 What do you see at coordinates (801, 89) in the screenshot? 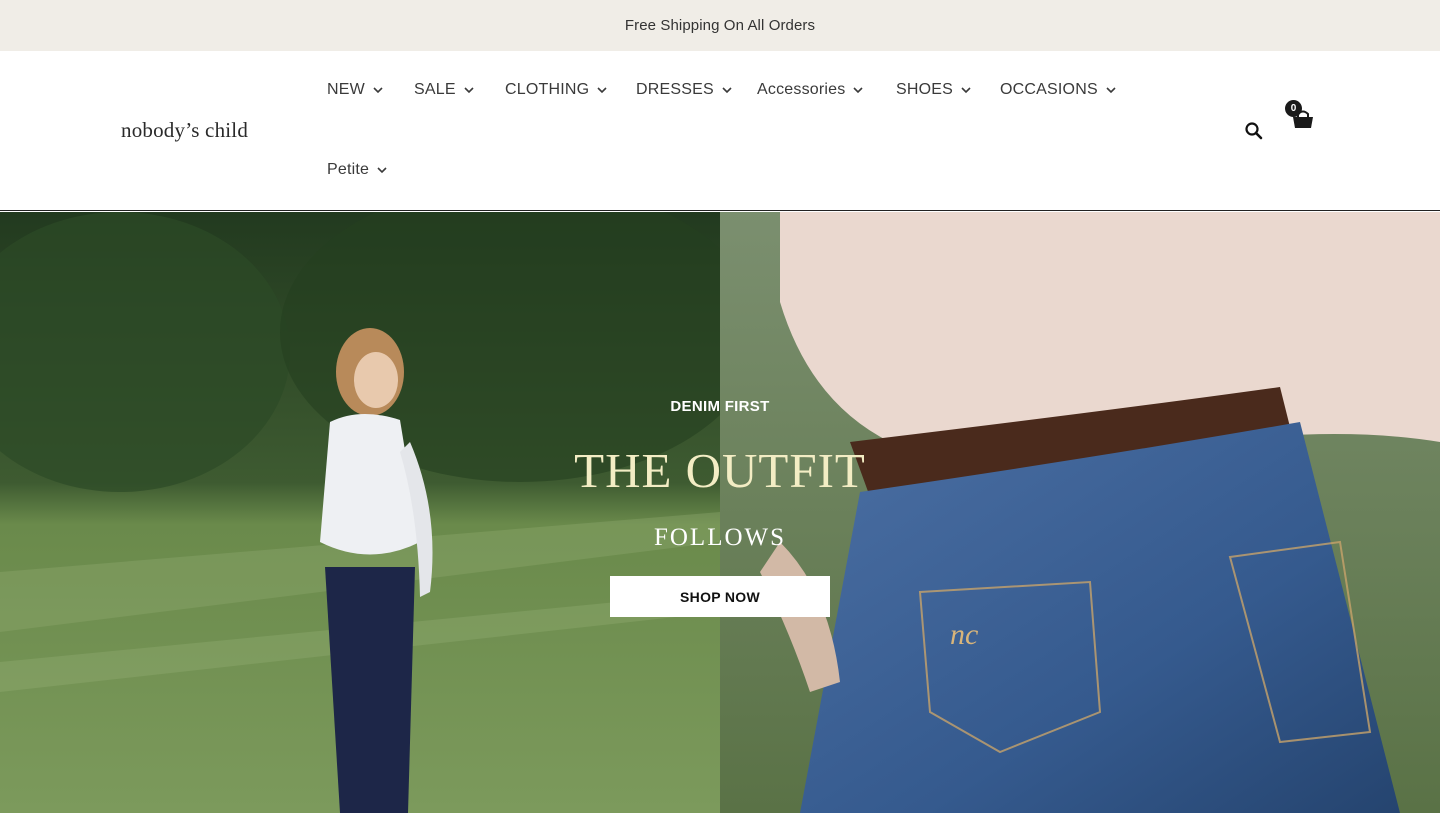
I see `nav-item-label: Accessories` at bounding box center [801, 89].